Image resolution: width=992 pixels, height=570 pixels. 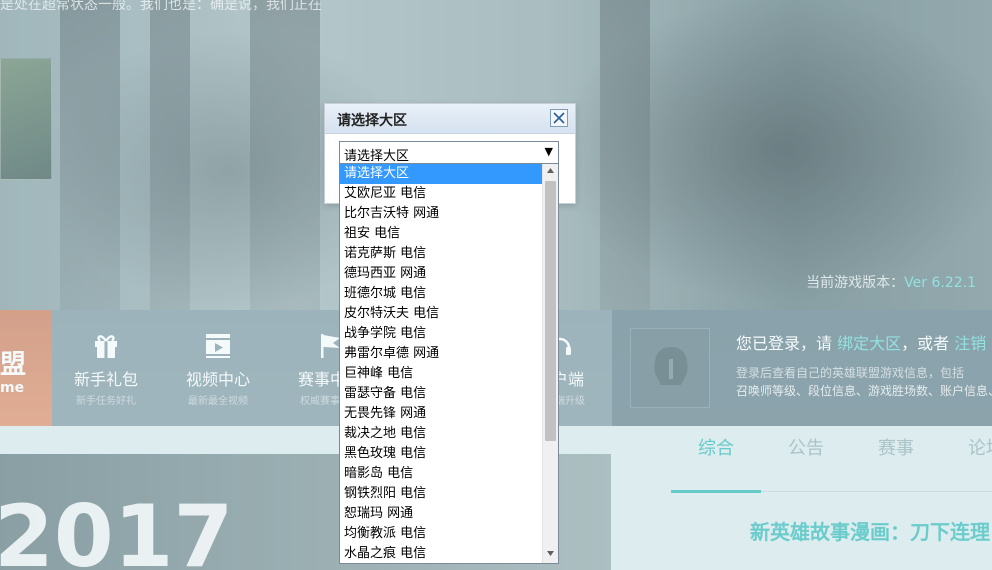 I want to click on chevron-down-icon: ▼, so click(x=548, y=151).